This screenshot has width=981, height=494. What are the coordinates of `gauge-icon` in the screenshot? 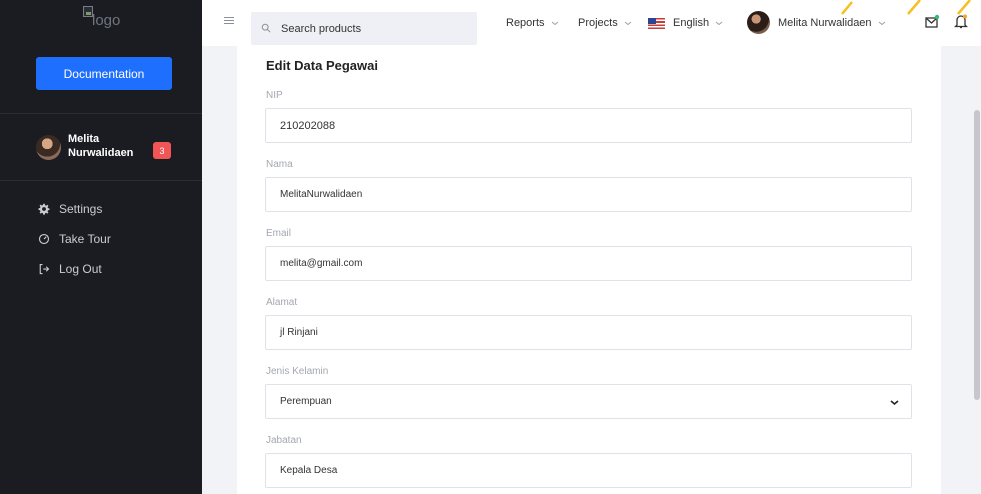 It's located at (44, 239).